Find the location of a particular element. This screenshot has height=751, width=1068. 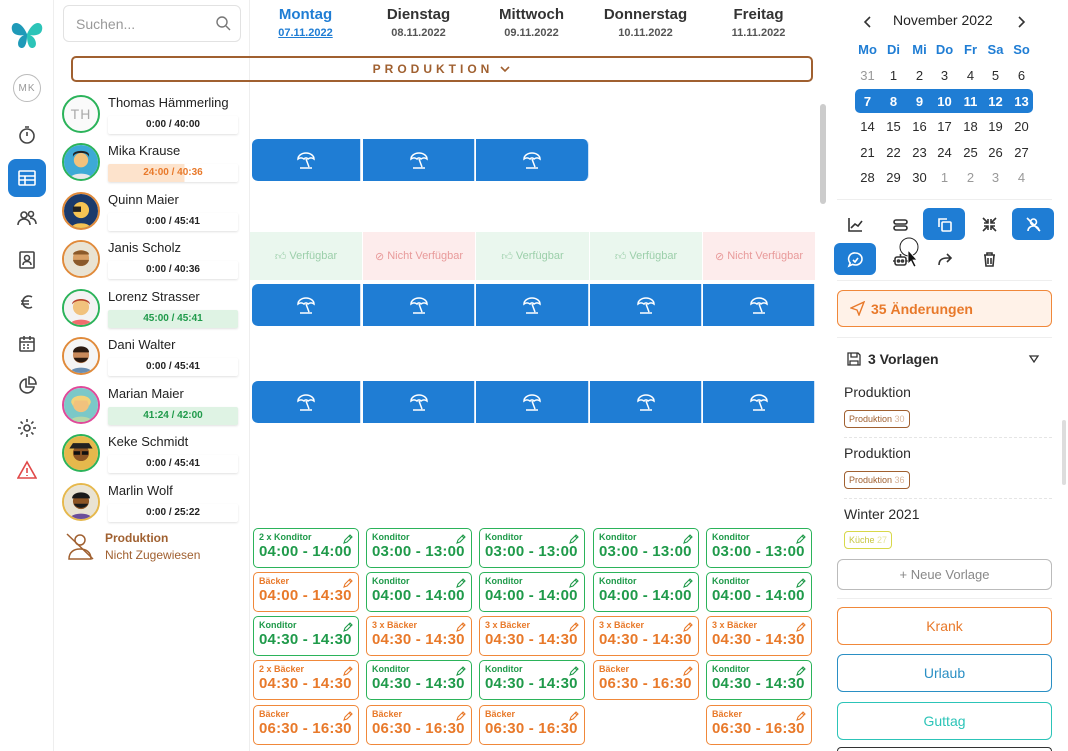

employee-row: Mika Krause 24:00 / 40:36 is located at coordinates (152, 164).